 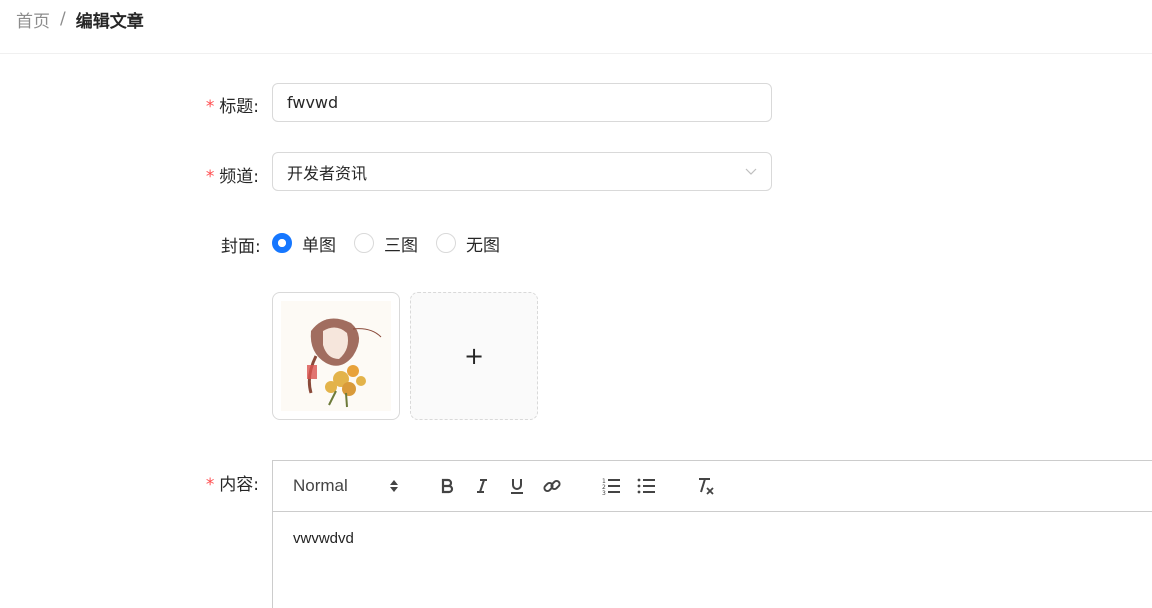 What do you see at coordinates (33, 19) in the screenshot?
I see `breadcrumb-home: 首页` at bounding box center [33, 19].